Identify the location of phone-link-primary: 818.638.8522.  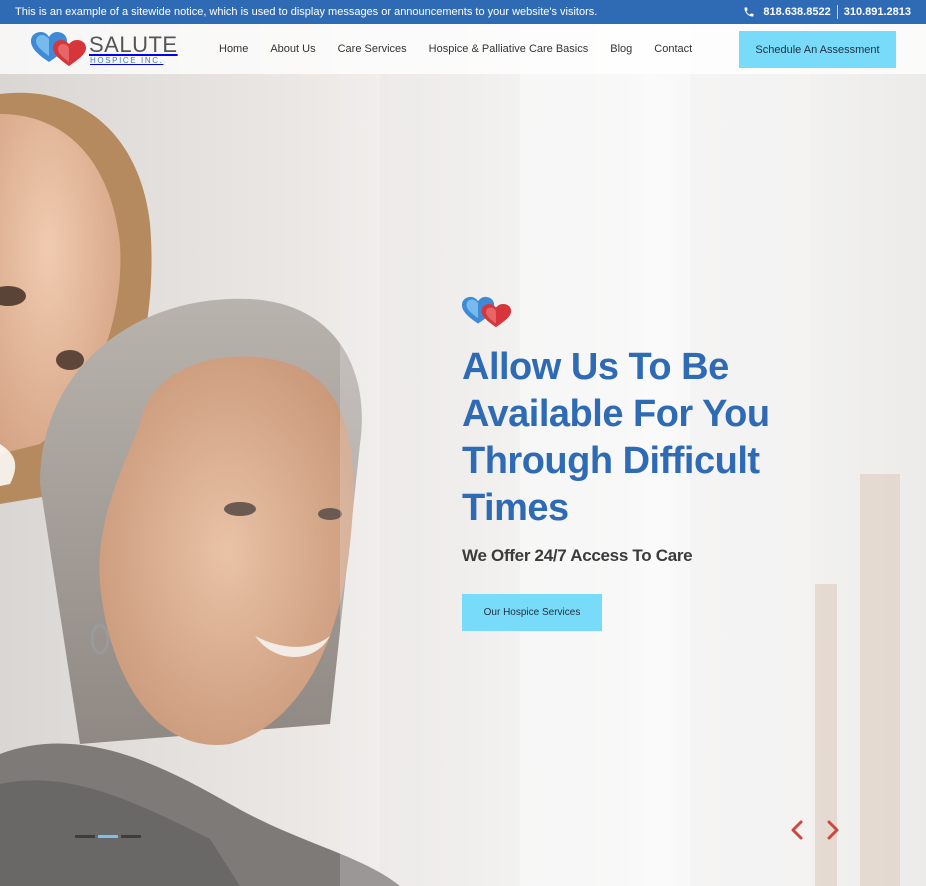
(796, 12).